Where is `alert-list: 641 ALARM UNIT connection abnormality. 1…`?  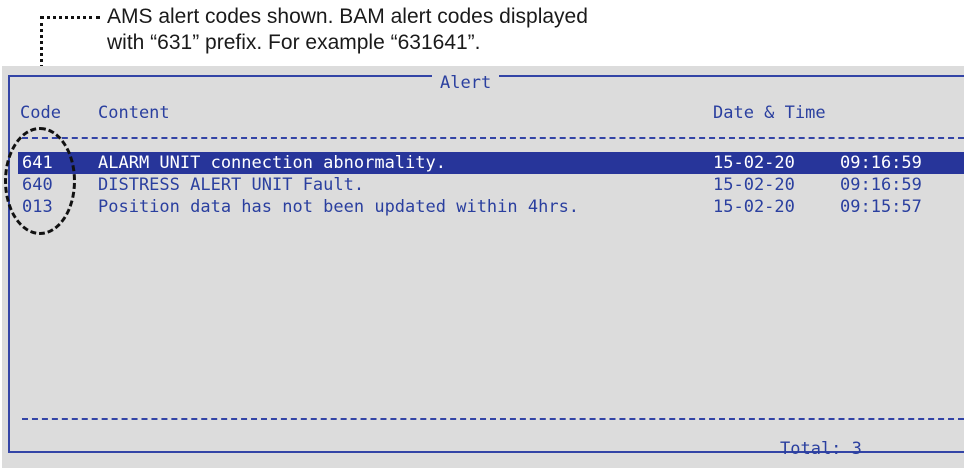
alert-list: 641 ALARM UNIT connection abnormality. 1… is located at coordinates (491, 185).